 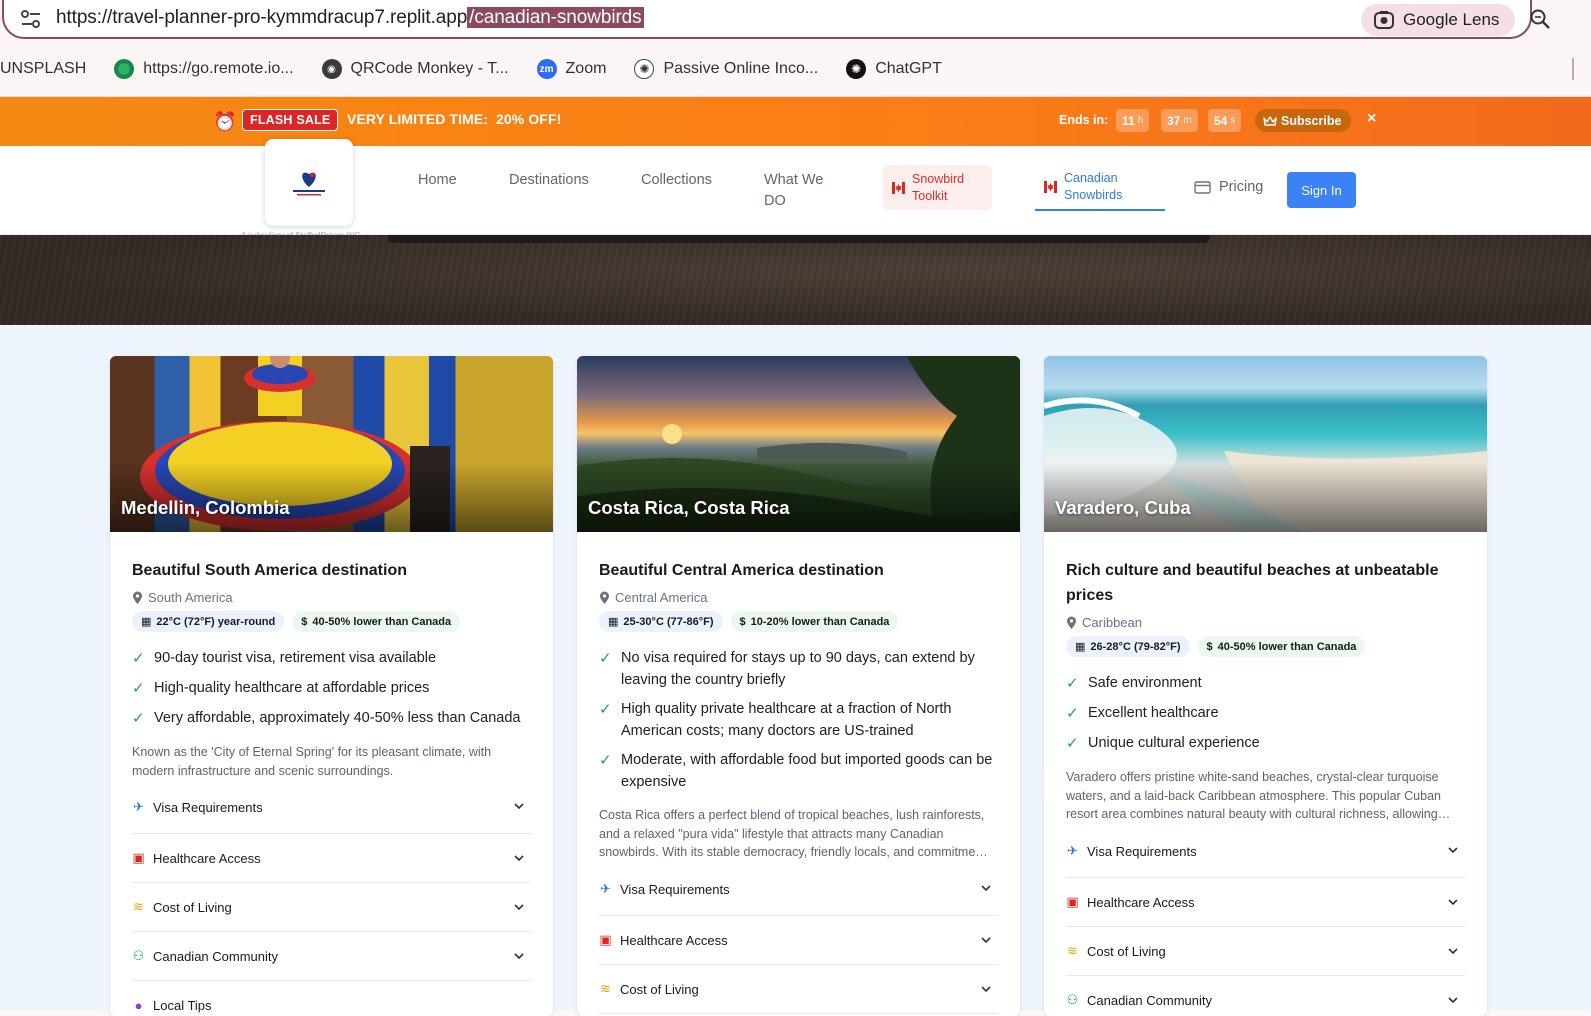 I want to click on region-label: South America, so click(x=190, y=597).